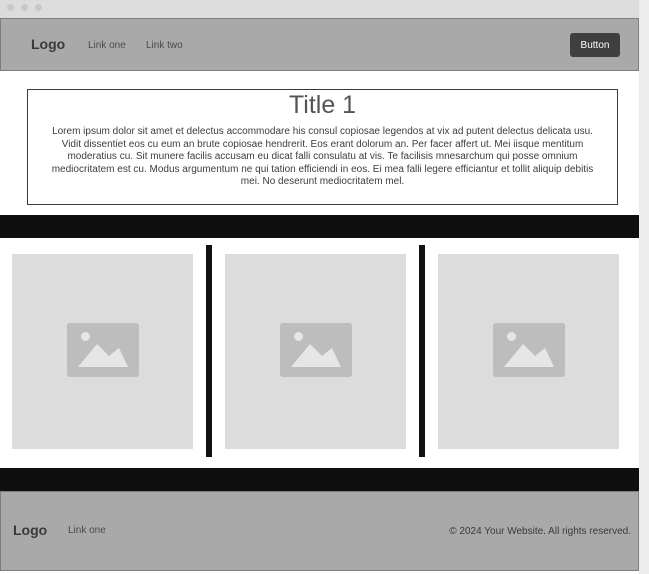  What do you see at coordinates (319, 479) in the screenshot?
I see `section-divider-band-bottom` at bounding box center [319, 479].